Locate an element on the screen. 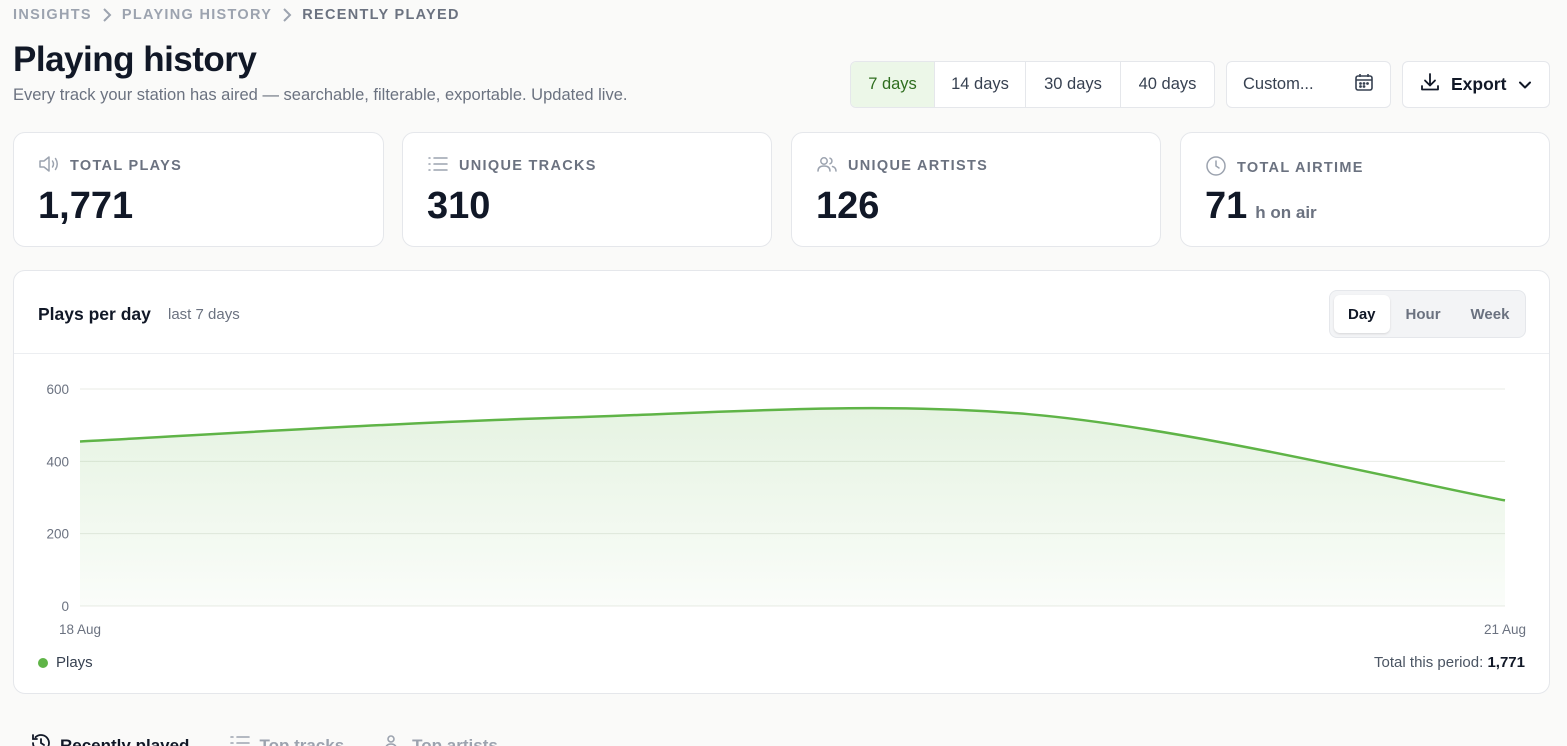  total-this-period: Total this period: 1,771 is located at coordinates (1449, 662).